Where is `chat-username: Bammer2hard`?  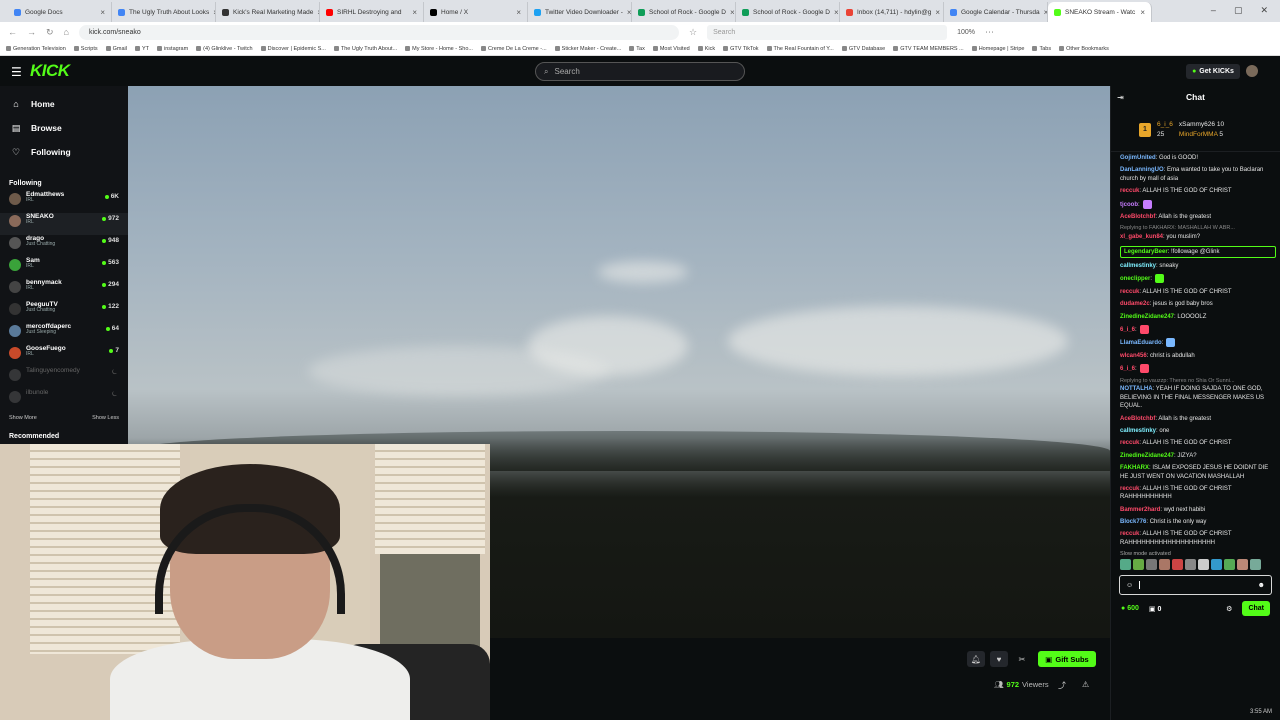 chat-username: Bammer2hard is located at coordinates (1140, 510).